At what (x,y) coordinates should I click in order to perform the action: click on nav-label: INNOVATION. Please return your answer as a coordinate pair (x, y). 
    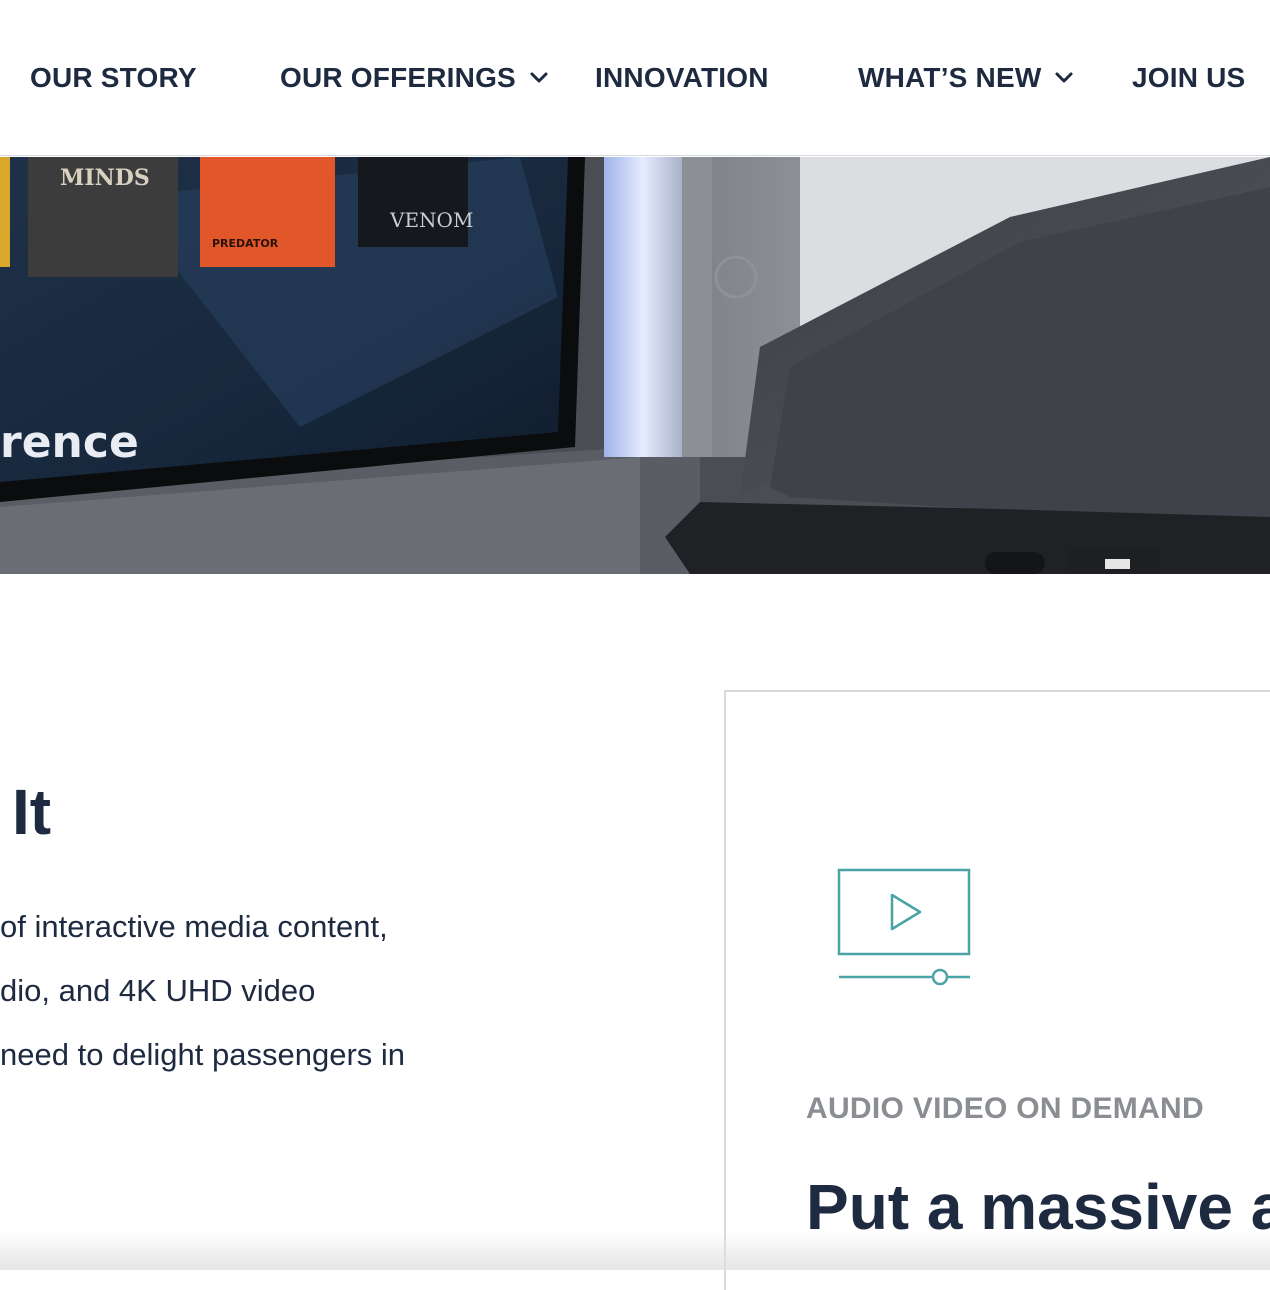
    Looking at the image, I should click on (682, 77).